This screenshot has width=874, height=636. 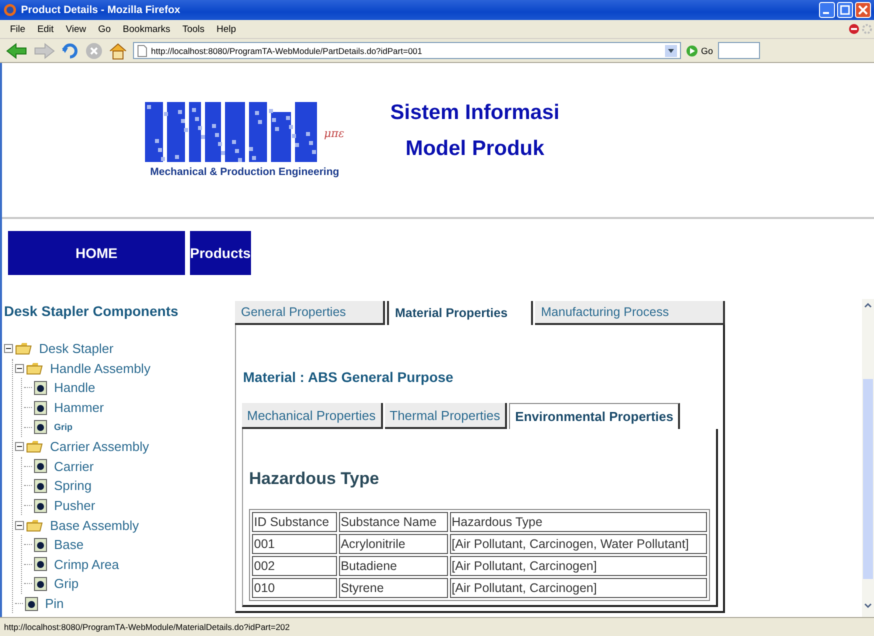 What do you see at coordinates (75, 388) in the screenshot?
I see `tree-item: Handle` at bounding box center [75, 388].